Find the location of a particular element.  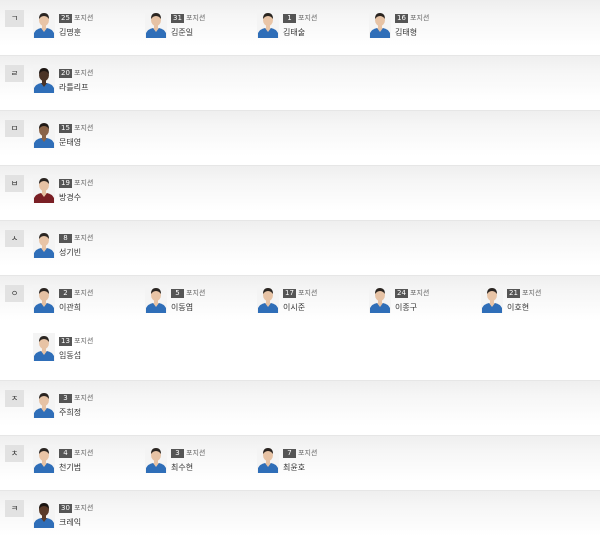

player-name-link: 최윤호 is located at coordinates (294, 467).